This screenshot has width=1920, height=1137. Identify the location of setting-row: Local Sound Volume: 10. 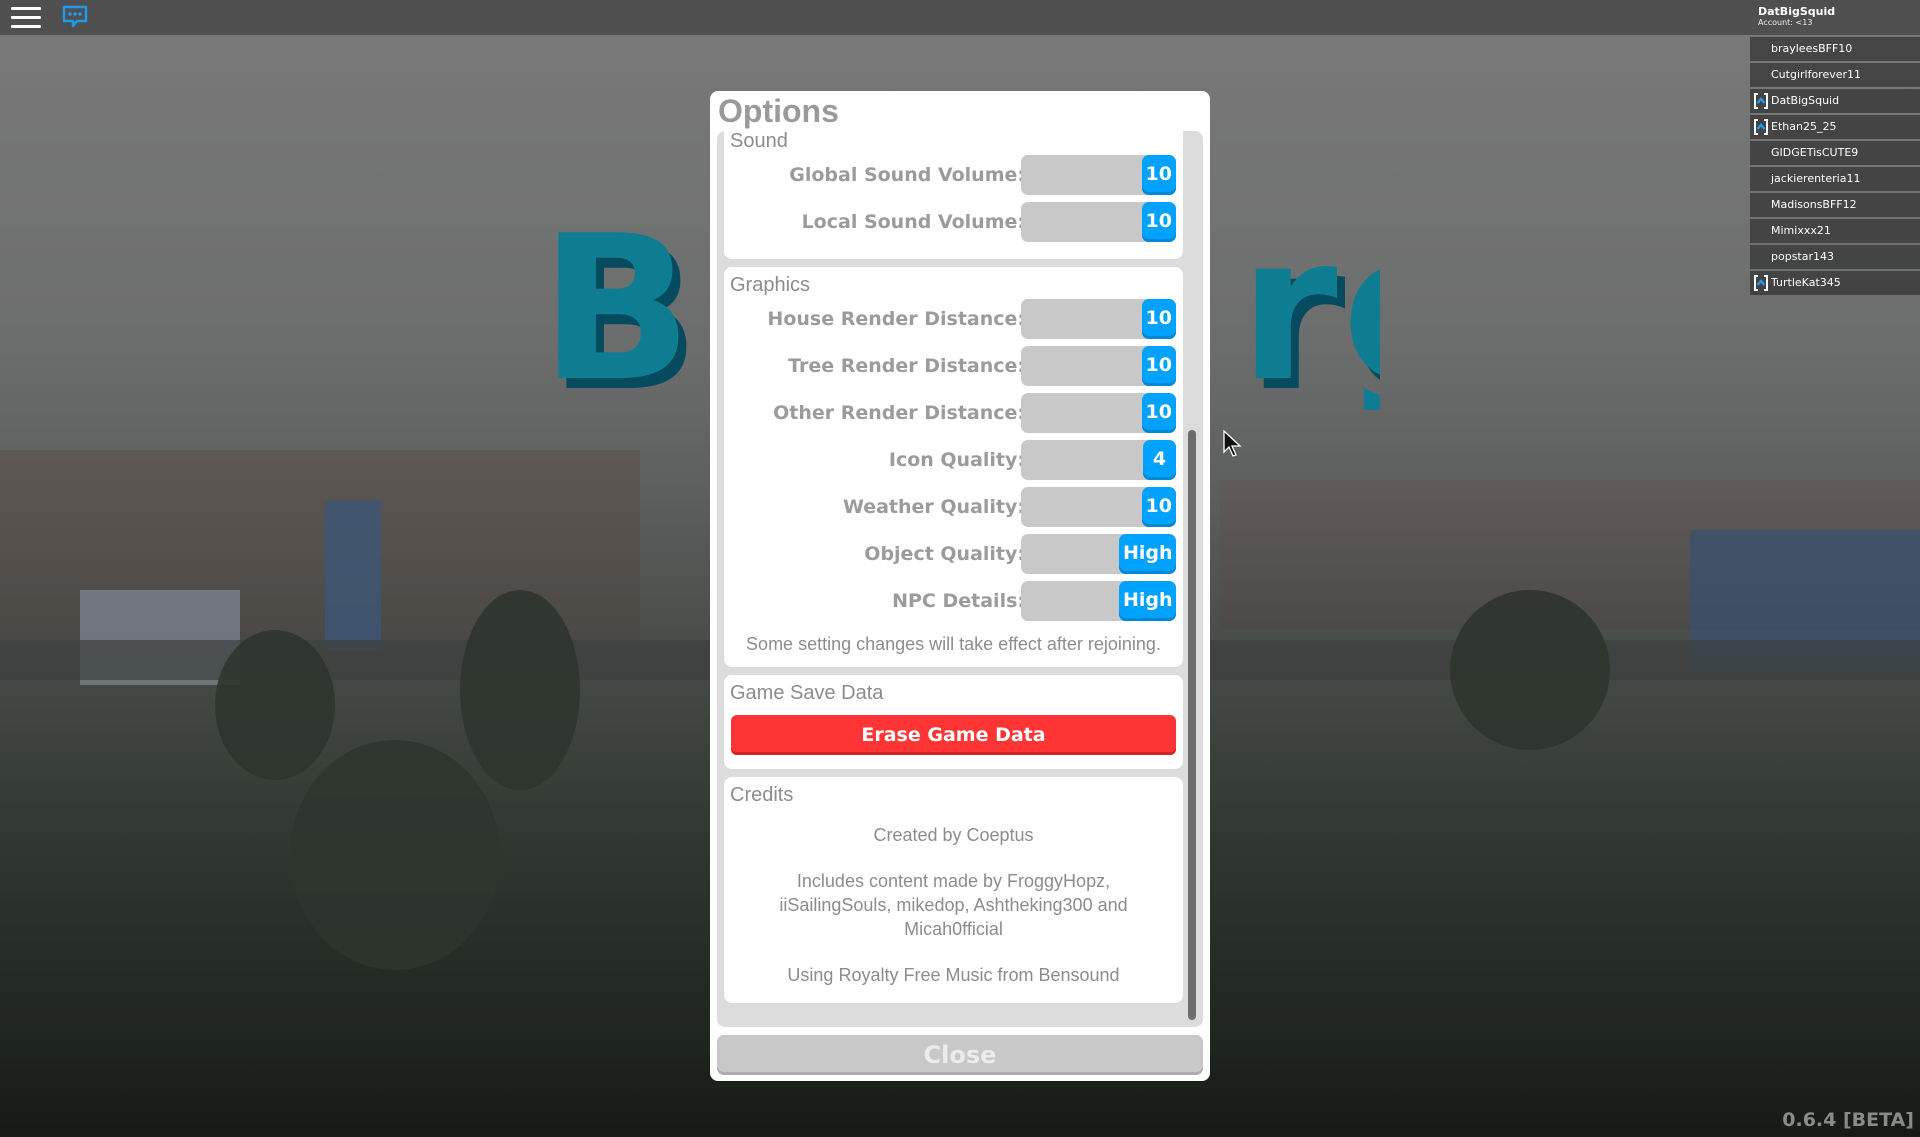
(953, 225).